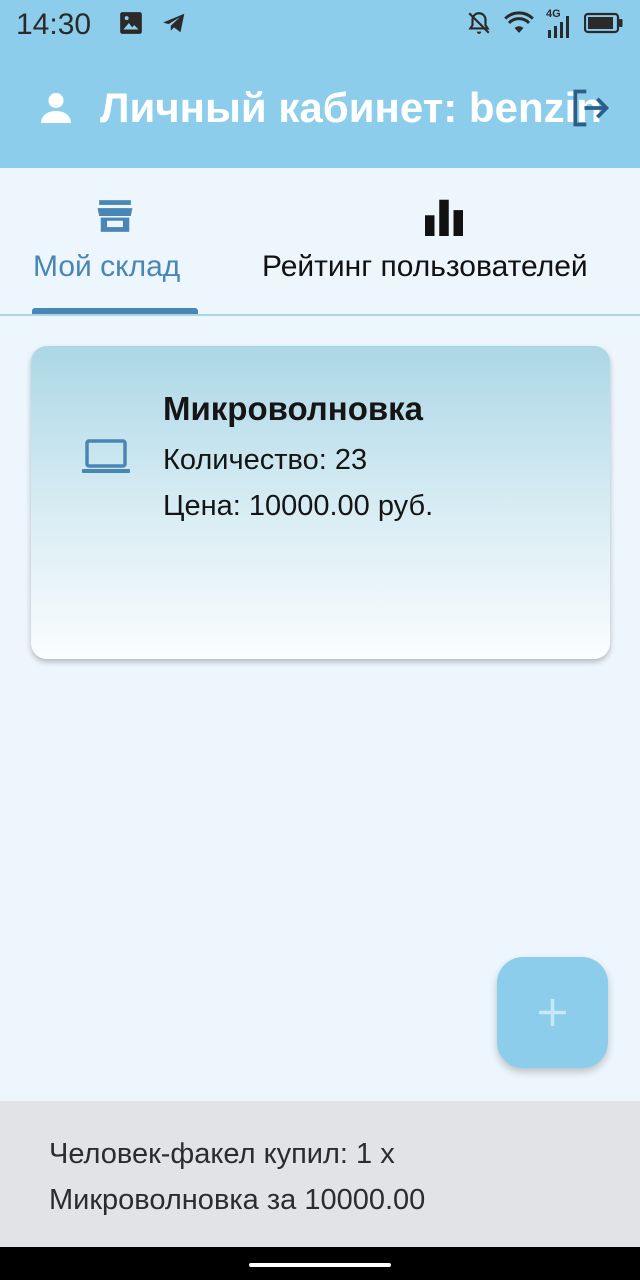 The width and height of the screenshot is (640, 1280). What do you see at coordinates (444, 219) in the screenshot?
I see `bar-chart-icon` at bounding box center [444, 219].